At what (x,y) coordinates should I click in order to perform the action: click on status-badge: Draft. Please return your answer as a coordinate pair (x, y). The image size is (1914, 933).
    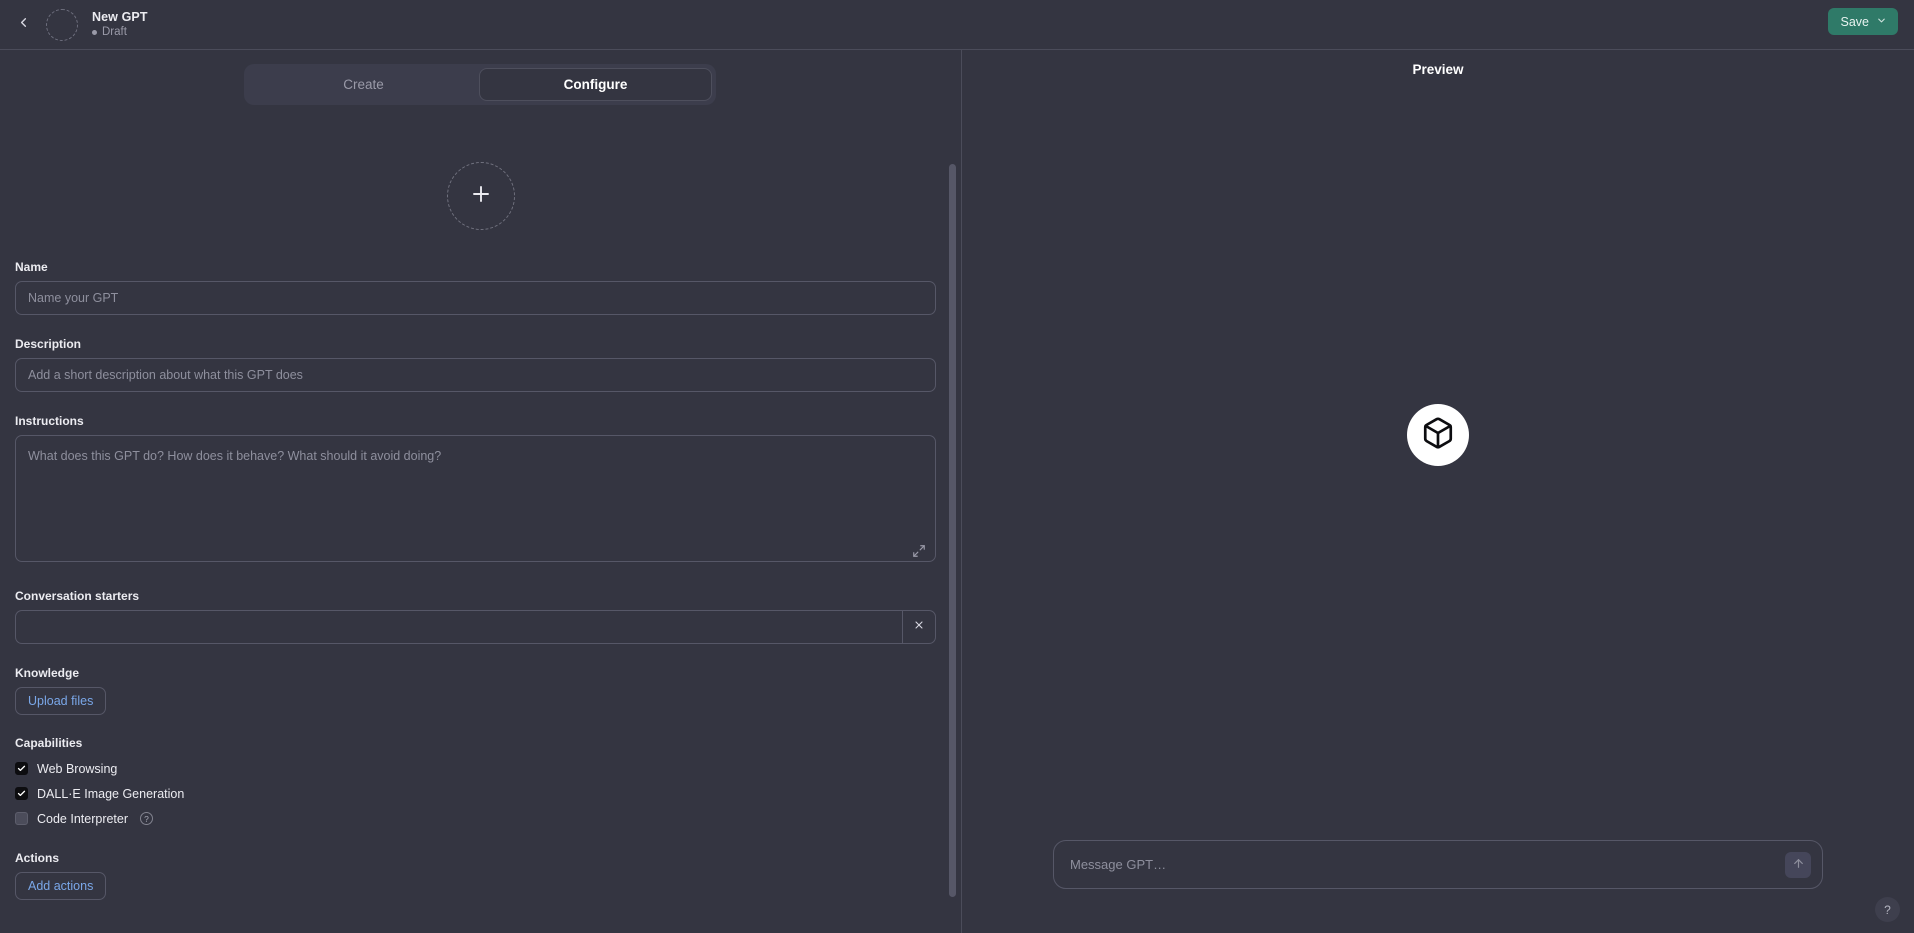
    Looking at the image, I should click on (120, 32).